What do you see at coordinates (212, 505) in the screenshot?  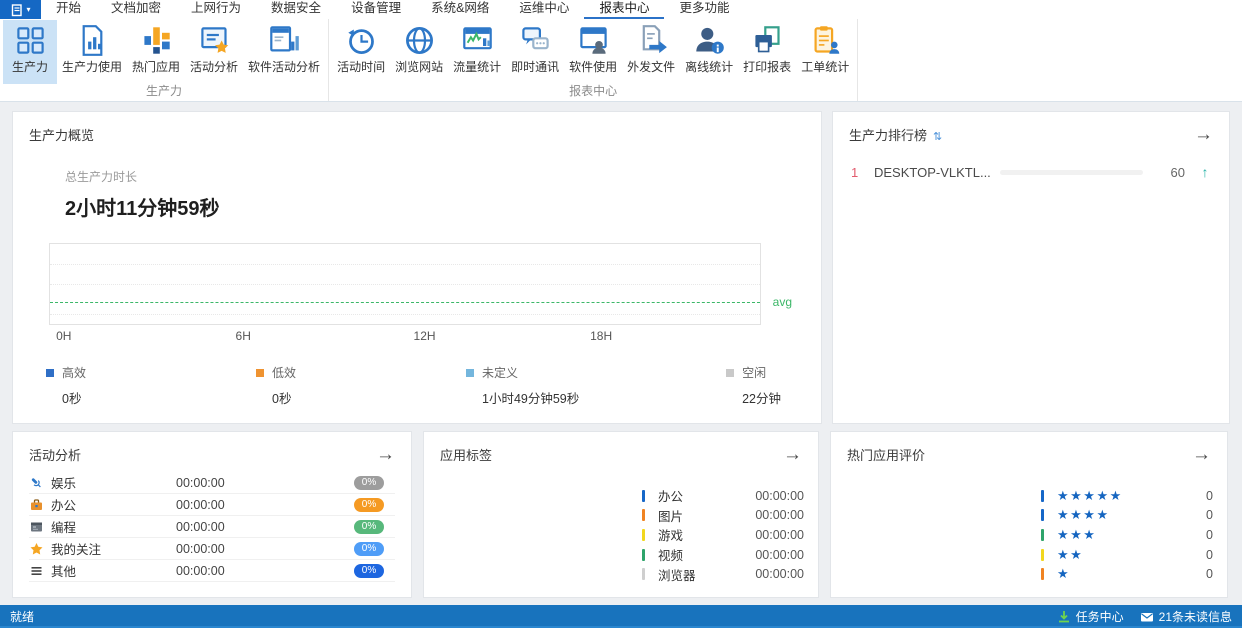 I see `activity-row: 办公 00:00:00 0%` at bounding box center [212, 505].